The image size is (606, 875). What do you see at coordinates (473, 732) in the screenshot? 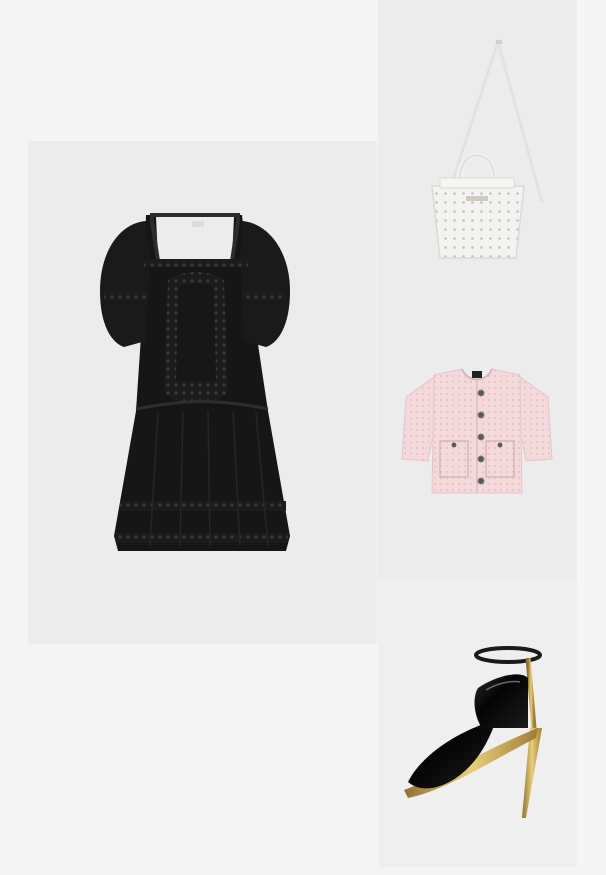
I see `black-gold-heeled-sandal-image` at bounding box center [473, 732].